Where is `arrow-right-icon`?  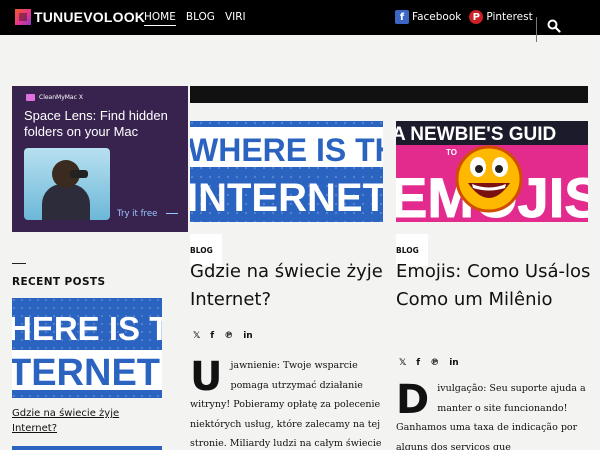
arrow-right-icon is located at coordinates (172, 213).